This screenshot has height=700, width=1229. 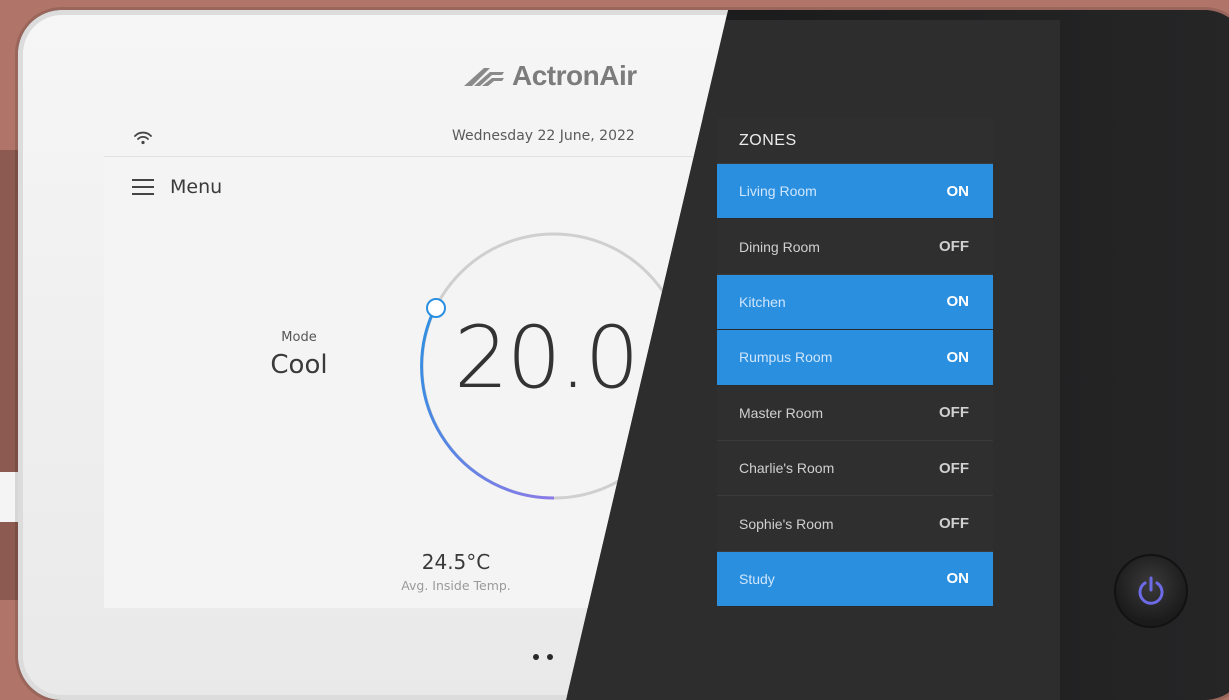 I want to click on power-button, so click(x=1151, y=591).